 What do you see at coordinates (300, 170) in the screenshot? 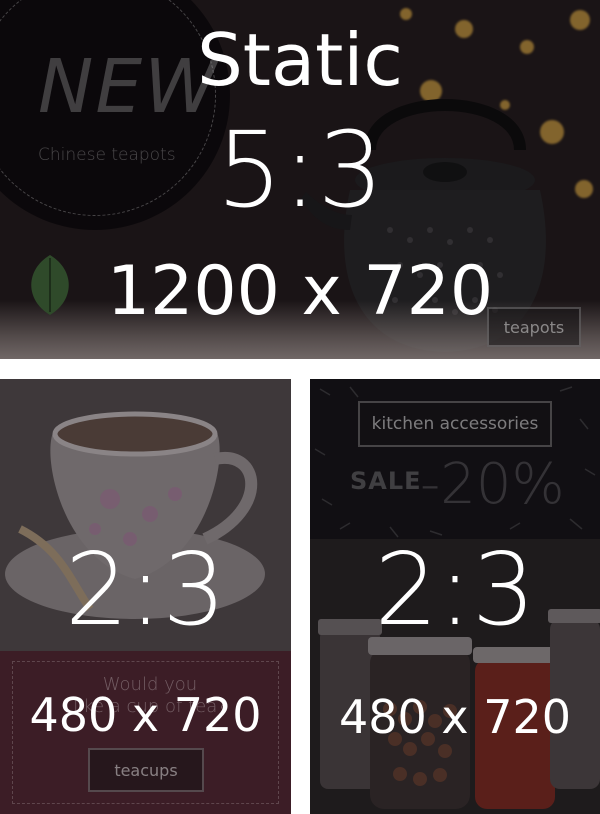
I see `ratio-label: 5:3` at bounding box center [300, 170].